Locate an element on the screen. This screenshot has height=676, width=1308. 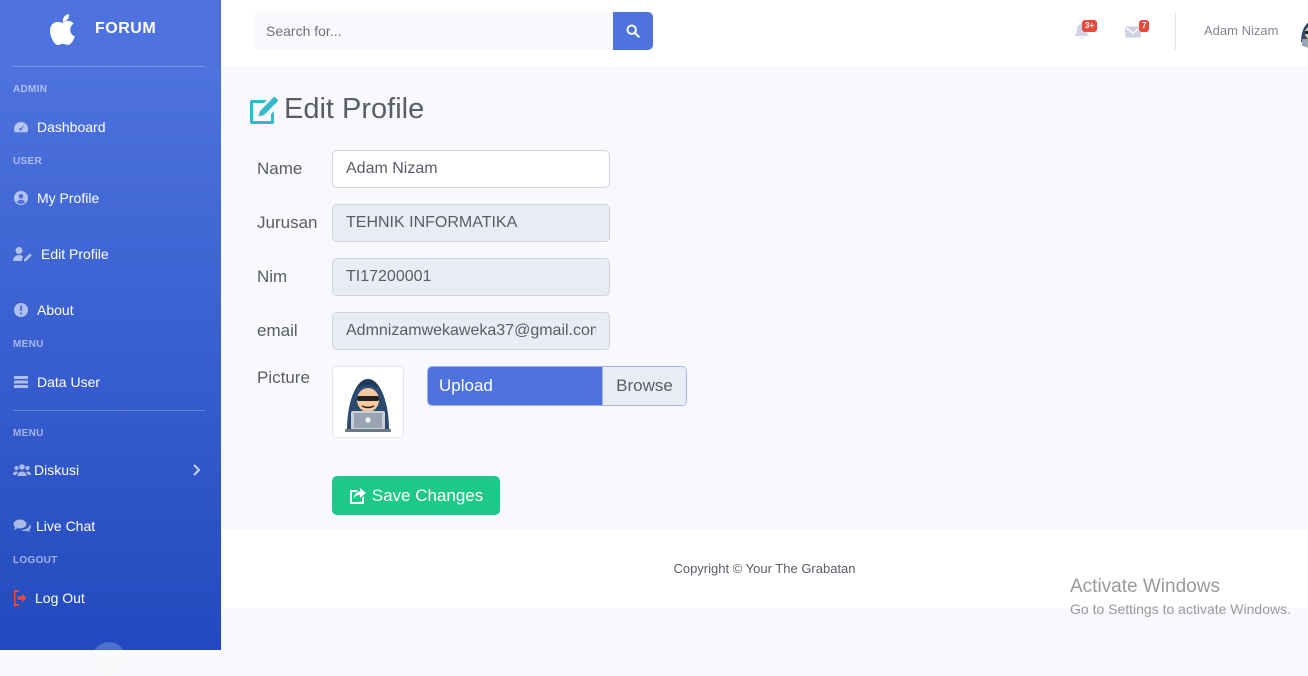
tachometer-icon is located at coordinates (21, 127).